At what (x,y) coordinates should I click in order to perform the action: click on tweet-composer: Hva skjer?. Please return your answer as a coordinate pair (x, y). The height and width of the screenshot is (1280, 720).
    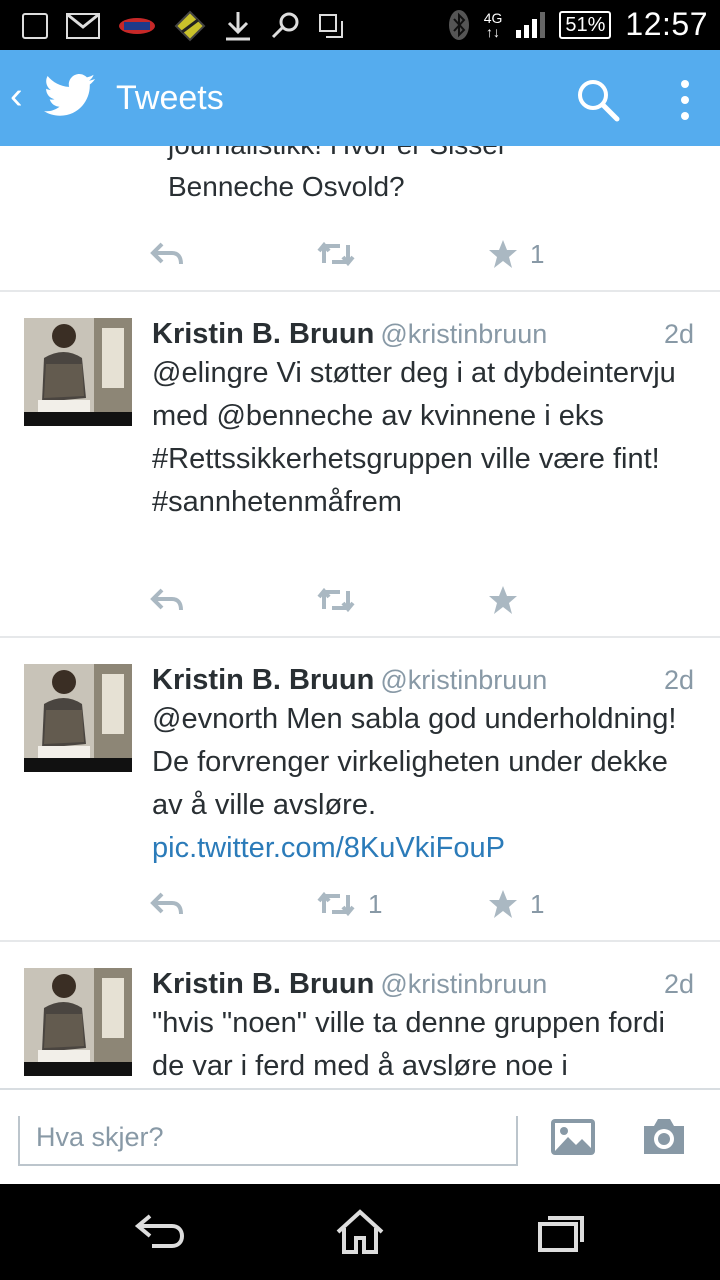
    Looking at the image, I should click on (360, 1136).